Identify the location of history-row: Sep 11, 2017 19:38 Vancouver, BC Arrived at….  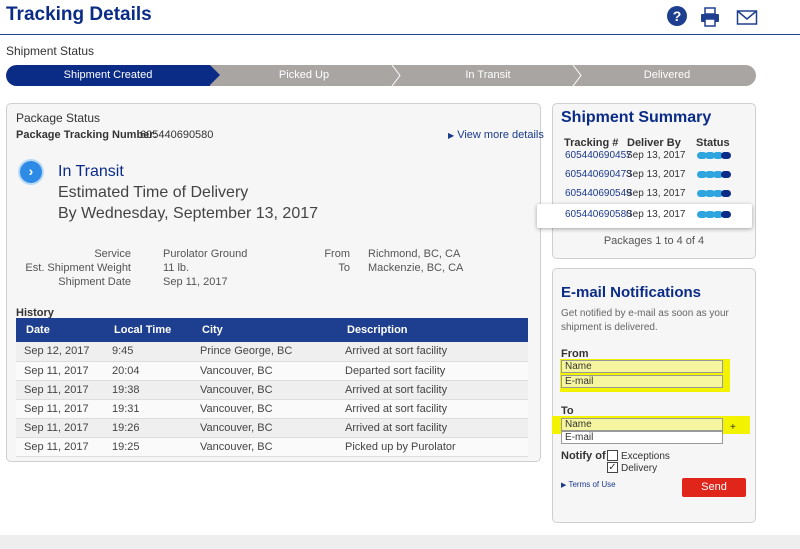
(272, 390).